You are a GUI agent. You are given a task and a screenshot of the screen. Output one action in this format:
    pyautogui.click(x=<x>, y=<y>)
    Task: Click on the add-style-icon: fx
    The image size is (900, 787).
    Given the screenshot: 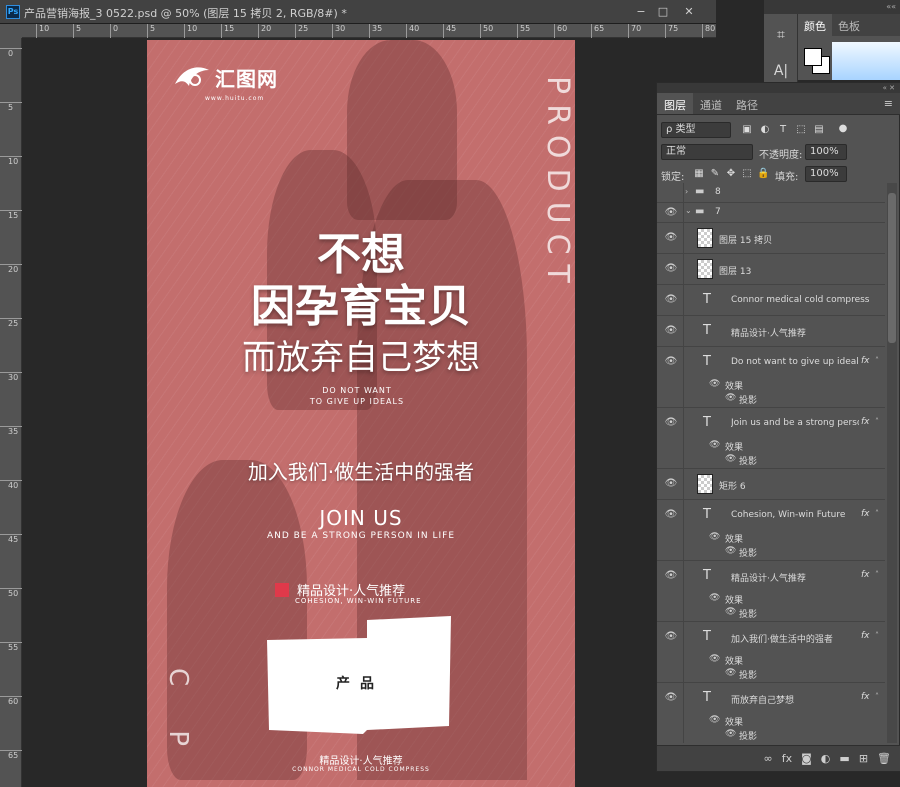 What is the action you would take?
    pyautogui.click(x=787, y=758)
    